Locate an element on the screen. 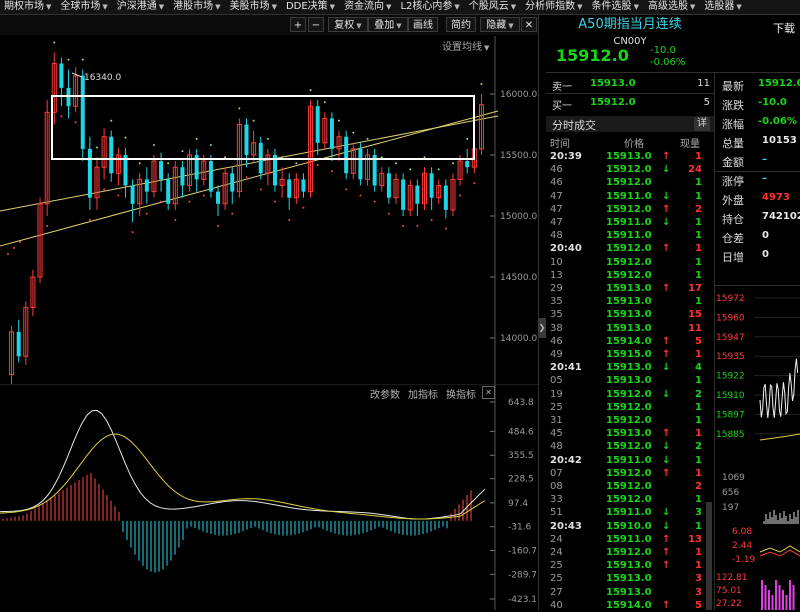 The height and width of the screenshot is (612, 800). tick-row: 20:39 15913.0 ↑ 1 is located at coordinates (630, 156).